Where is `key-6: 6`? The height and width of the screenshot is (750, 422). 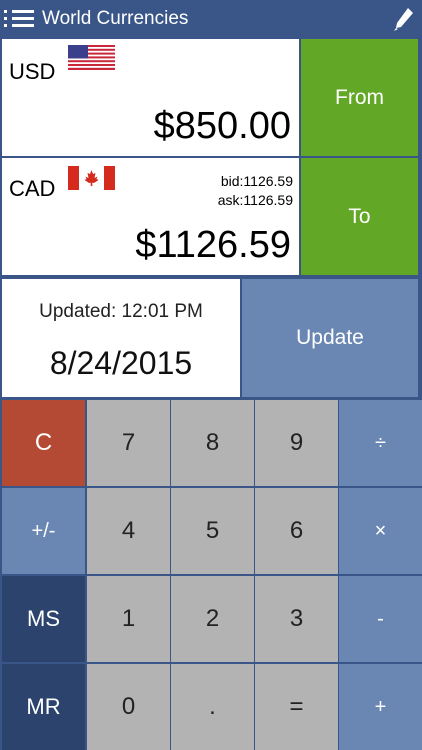 key-6: 6 is located at coordinates (296, 531).